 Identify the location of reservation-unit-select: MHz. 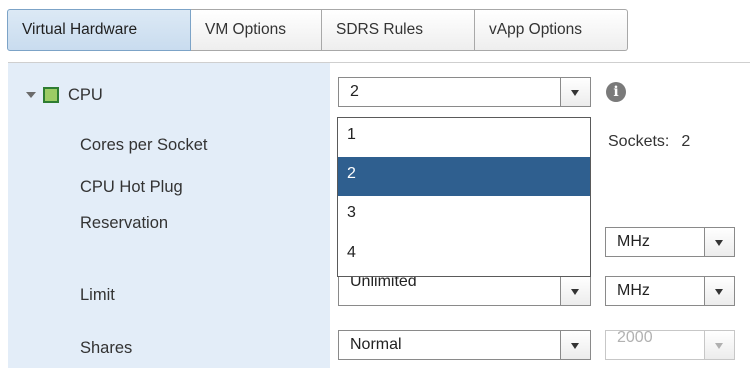
(670, 242).